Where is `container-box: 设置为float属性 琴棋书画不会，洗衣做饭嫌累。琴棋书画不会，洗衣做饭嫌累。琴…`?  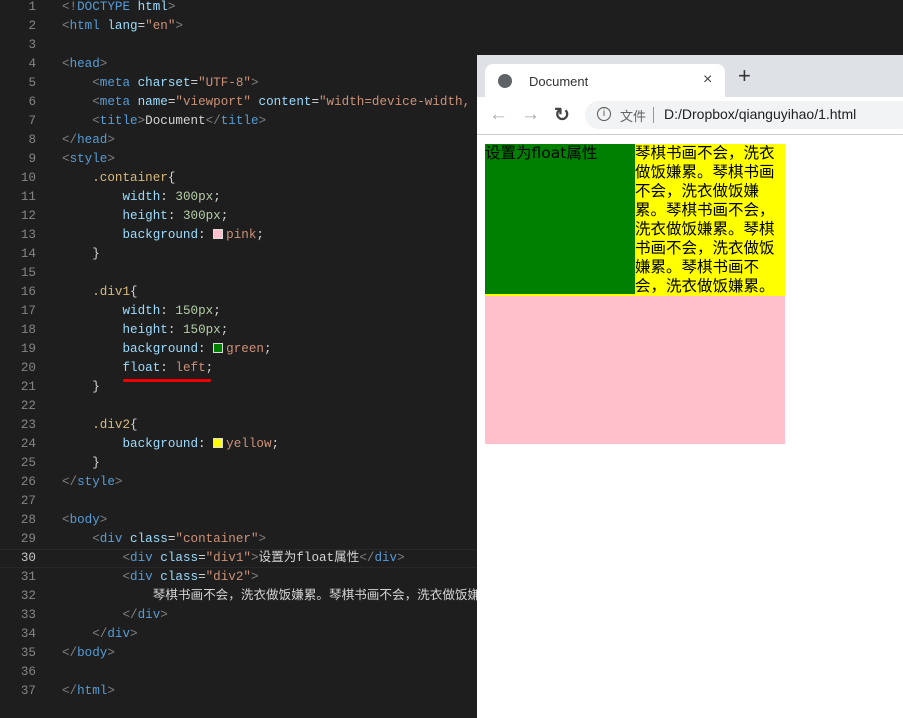 container-box: 设置为float属性 琴棋书画不会，洗衣做饭嫌累。琴棋书画不会，洗衣做饭嫌累。琴… is located at coordinates (635, 294).